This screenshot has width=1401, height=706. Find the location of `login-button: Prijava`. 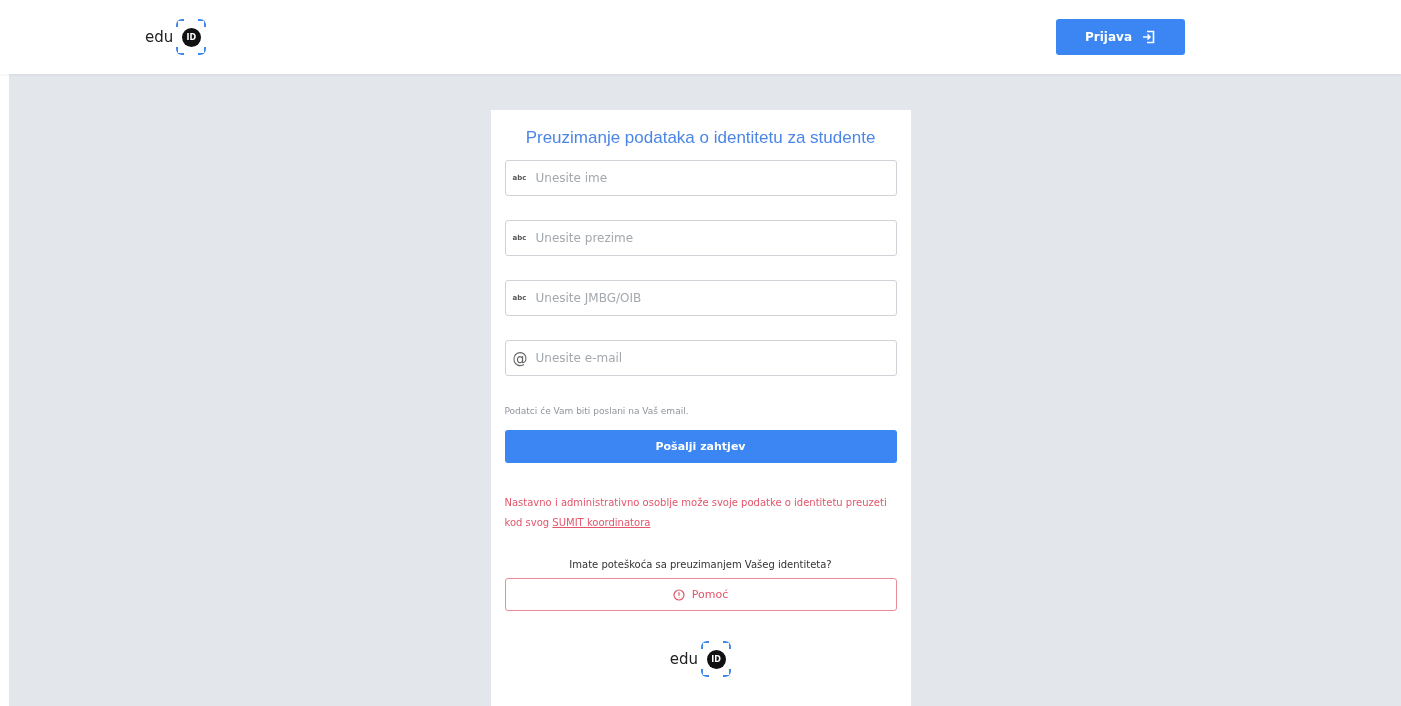

login-button: Prijava is located at coordinates (1120, 37).